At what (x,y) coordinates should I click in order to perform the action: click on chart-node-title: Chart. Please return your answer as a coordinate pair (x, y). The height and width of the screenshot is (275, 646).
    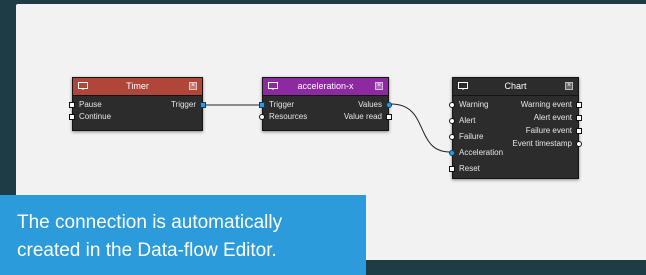
    Looking at the image, I should click on (515, 86).